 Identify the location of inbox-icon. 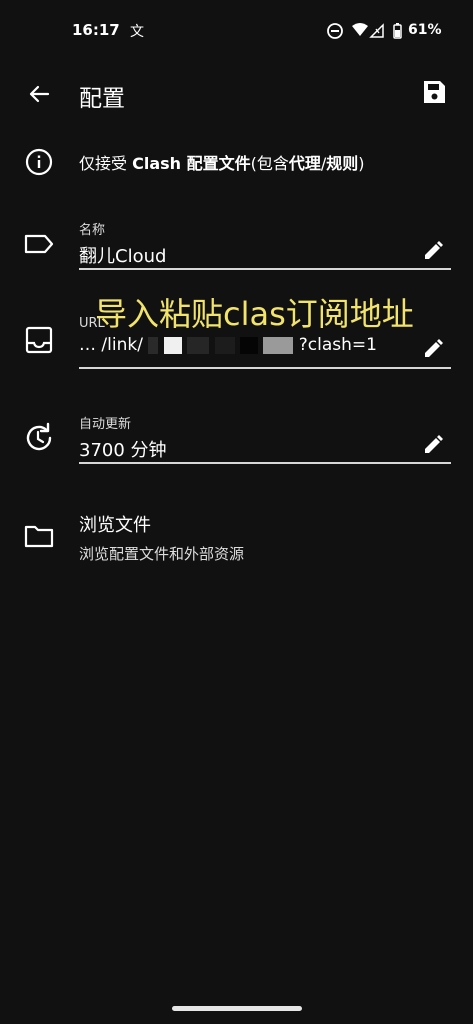
(39, 340).